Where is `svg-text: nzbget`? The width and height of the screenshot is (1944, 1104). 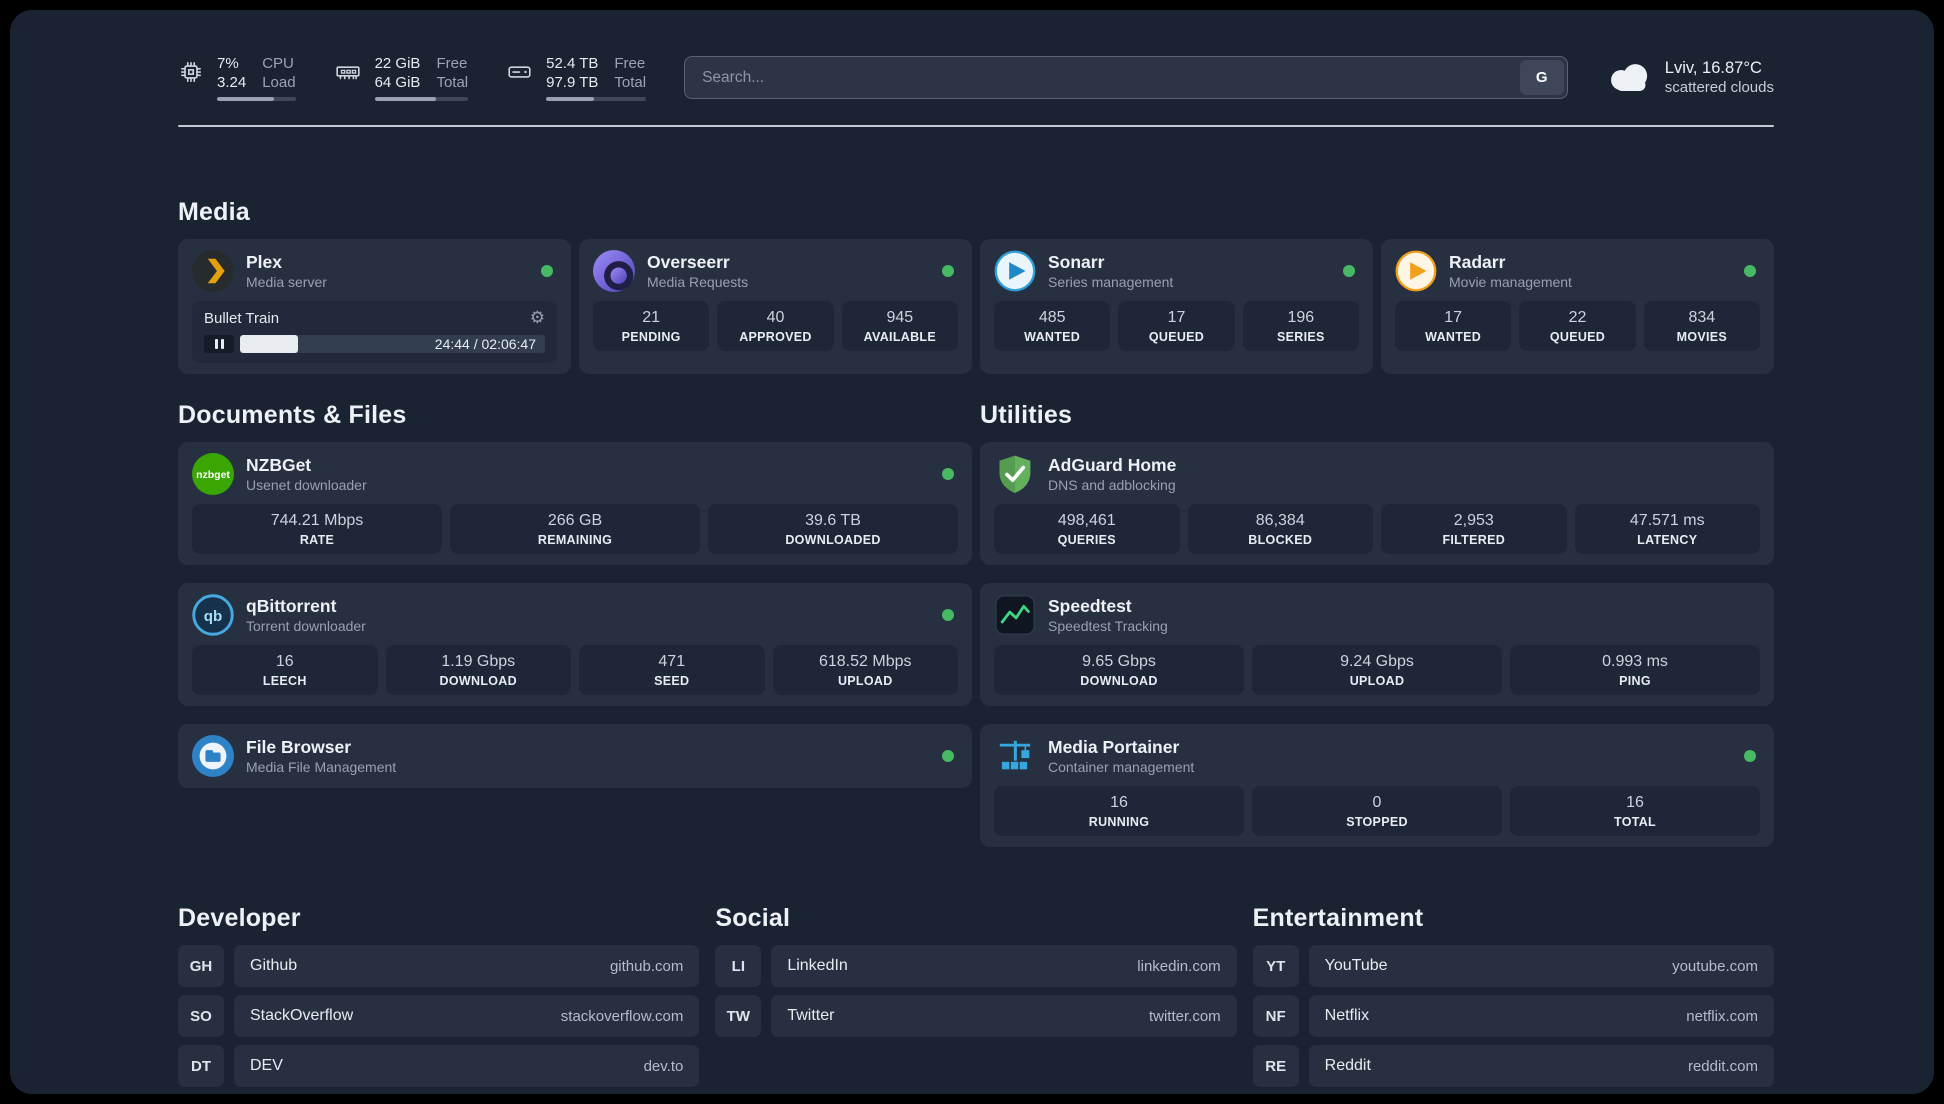 svg-text: nzbget is located at coordinates (213, 475).